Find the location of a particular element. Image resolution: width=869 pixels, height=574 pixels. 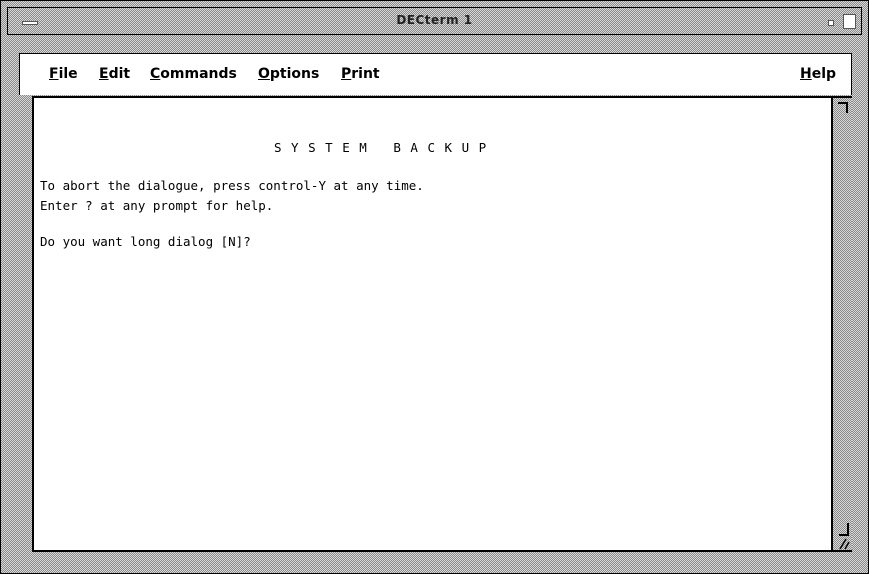

vertical-scrollbar is located at coordinates (842, 324).